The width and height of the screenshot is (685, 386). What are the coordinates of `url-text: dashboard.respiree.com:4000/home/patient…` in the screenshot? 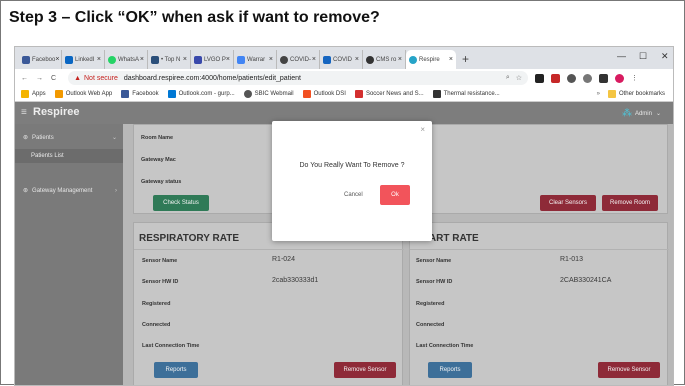 It's located at (212, 78).